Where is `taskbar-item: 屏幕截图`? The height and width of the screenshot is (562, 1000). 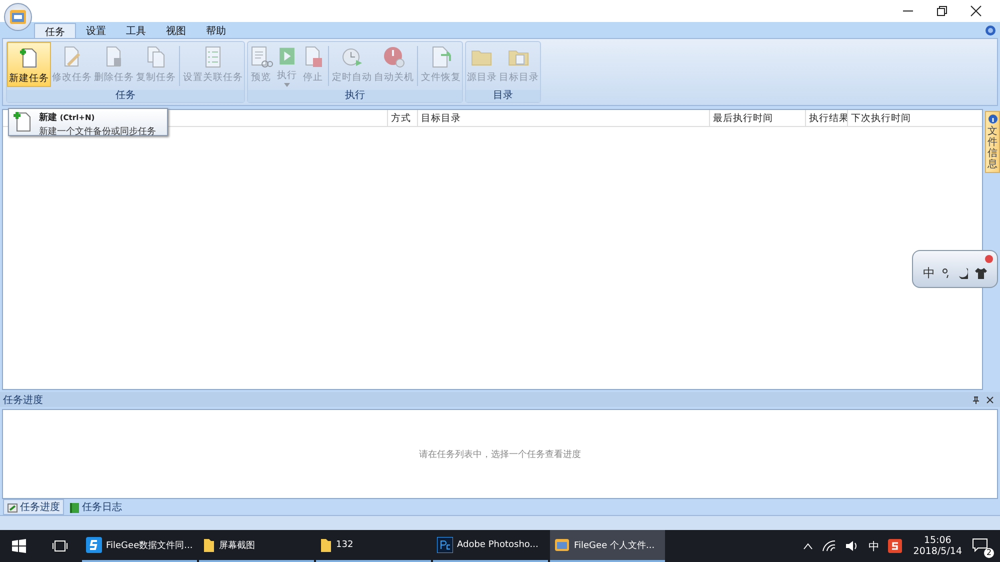 taskbar-item: 屏幕截图 is located at coordinates (256, 546).